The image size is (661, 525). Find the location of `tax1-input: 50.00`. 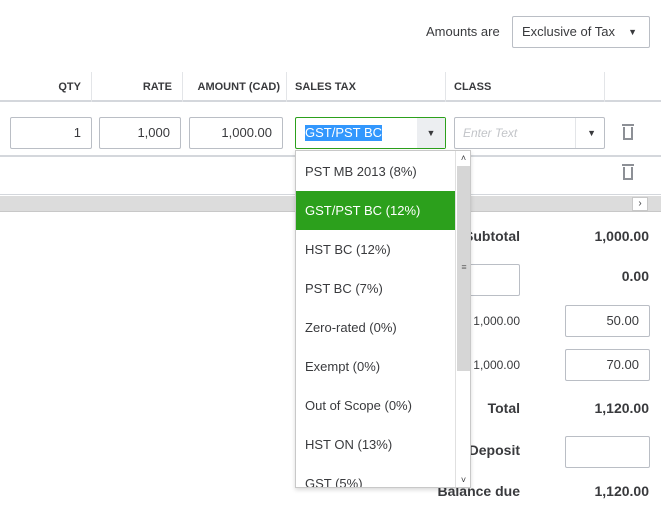

tax1-input: 50.00 is located at coordinates (607, 321).